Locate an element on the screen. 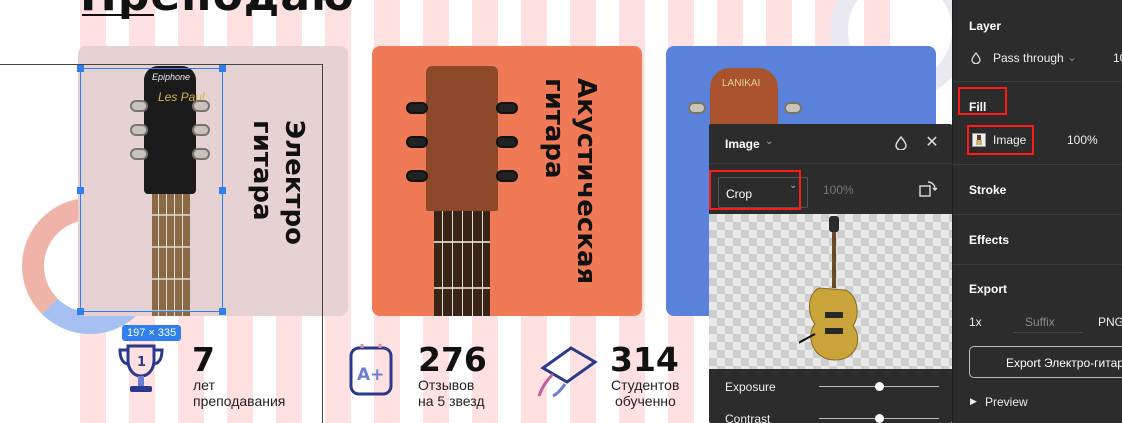 The image size is (1122, 423). popup-header: Image ⌄ ✕ is located at coordinates (830, 144).